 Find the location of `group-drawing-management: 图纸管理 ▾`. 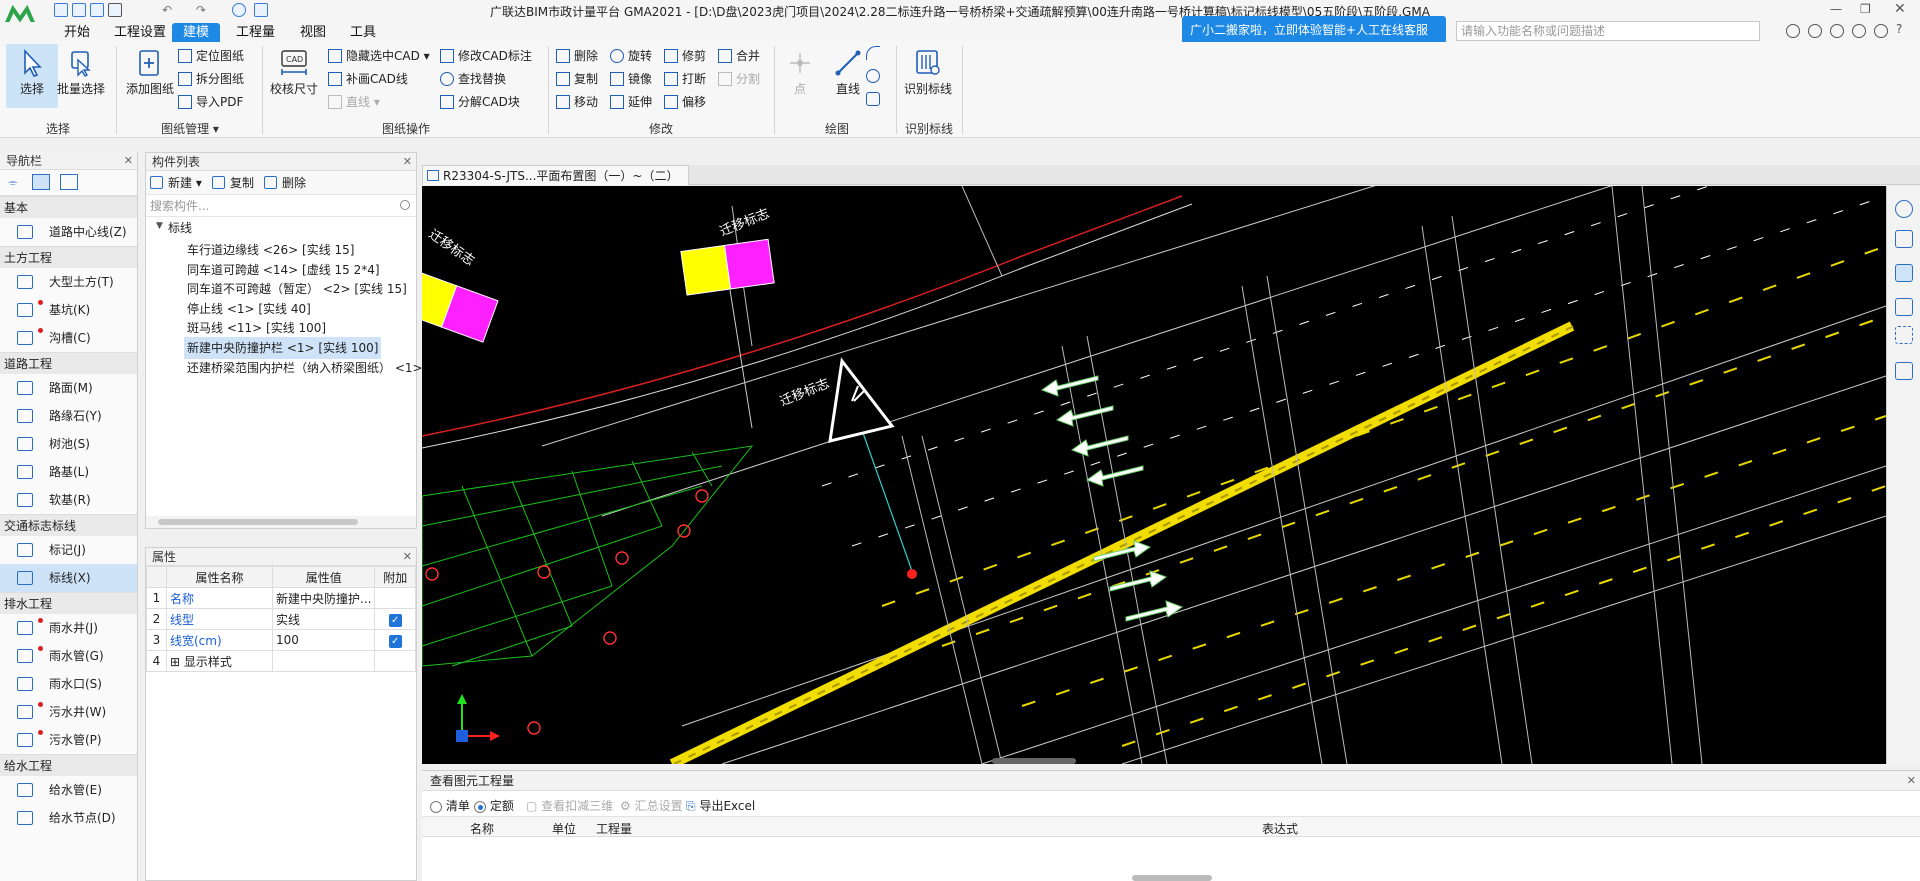

group-drawing-management: 图纸管理 ▾ is located at coordinates (190, 128).